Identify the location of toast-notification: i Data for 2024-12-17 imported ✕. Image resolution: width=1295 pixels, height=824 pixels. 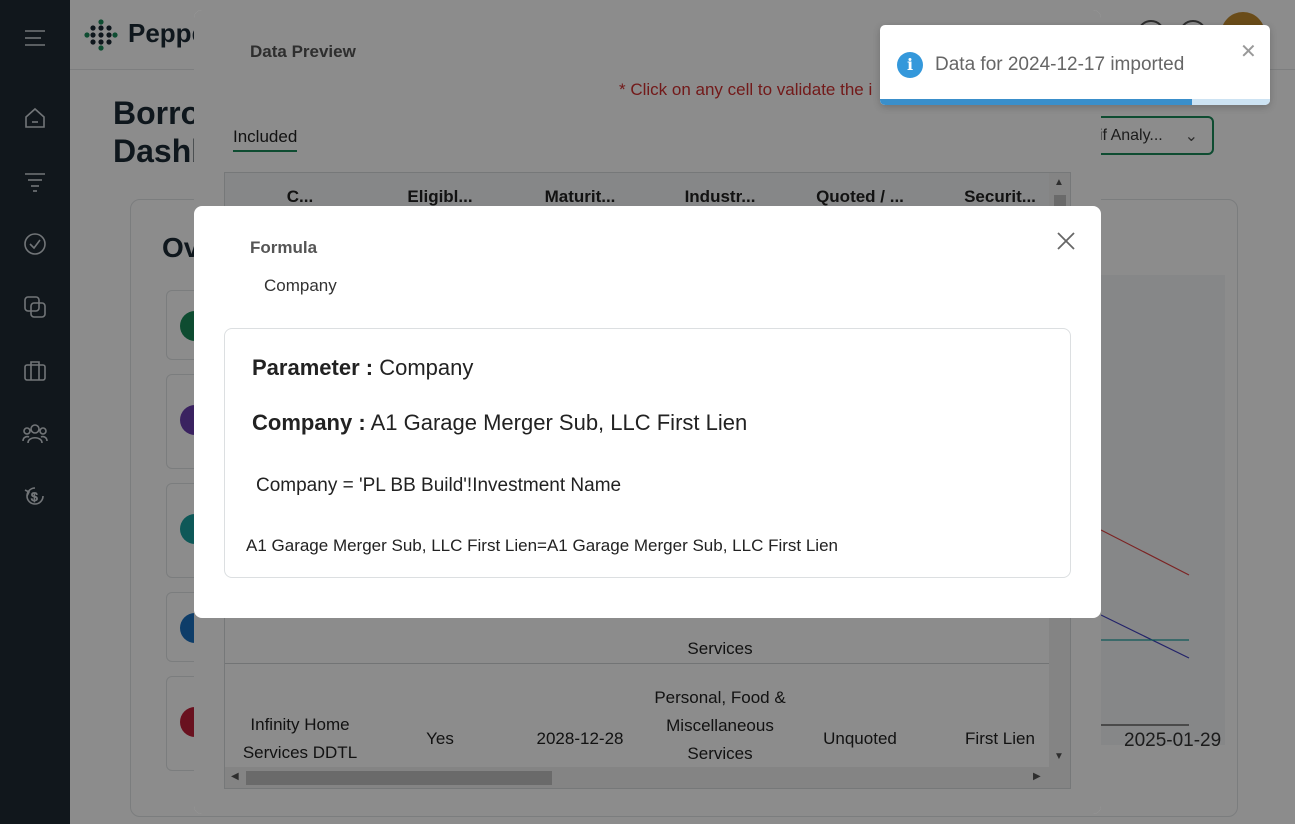
(1075, 65).